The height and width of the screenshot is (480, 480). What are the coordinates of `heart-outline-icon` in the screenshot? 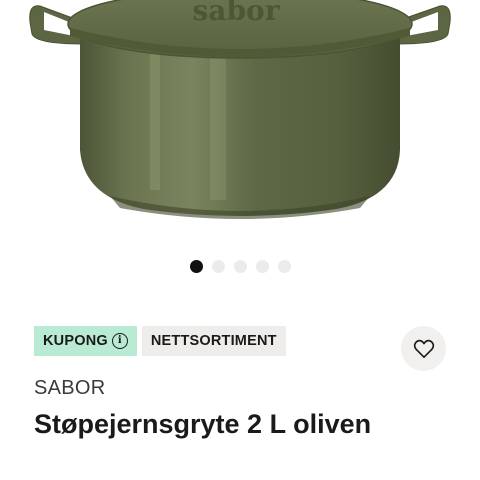 It's located at (423, 348).